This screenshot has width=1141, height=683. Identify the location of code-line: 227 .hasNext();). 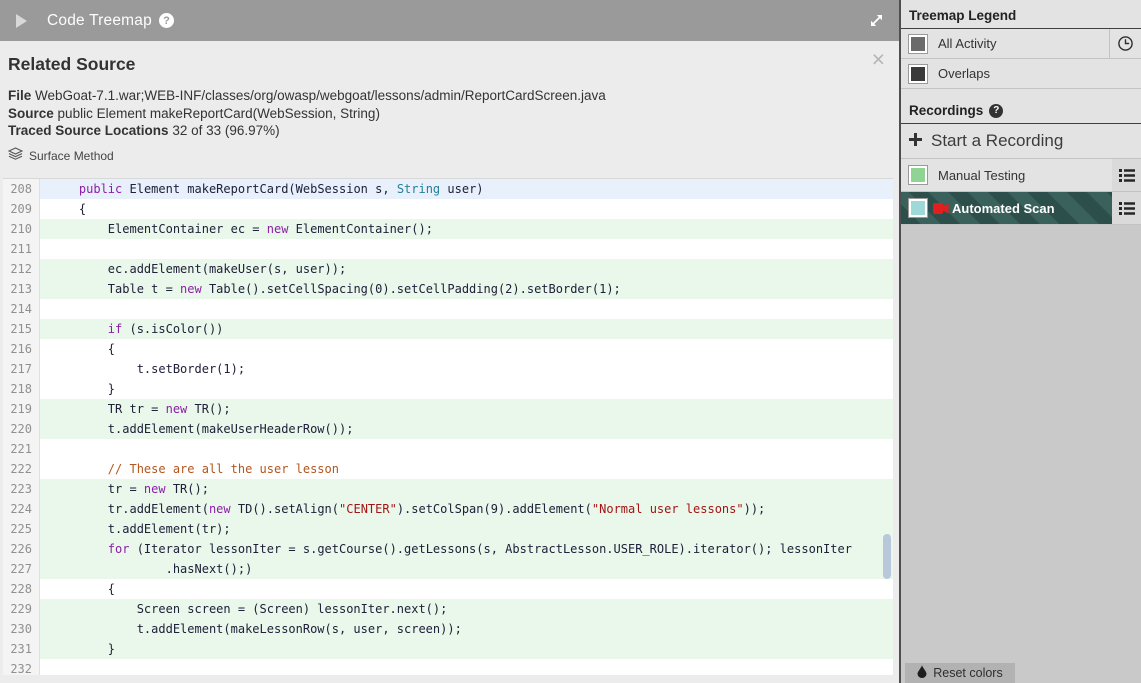
(448, 569).